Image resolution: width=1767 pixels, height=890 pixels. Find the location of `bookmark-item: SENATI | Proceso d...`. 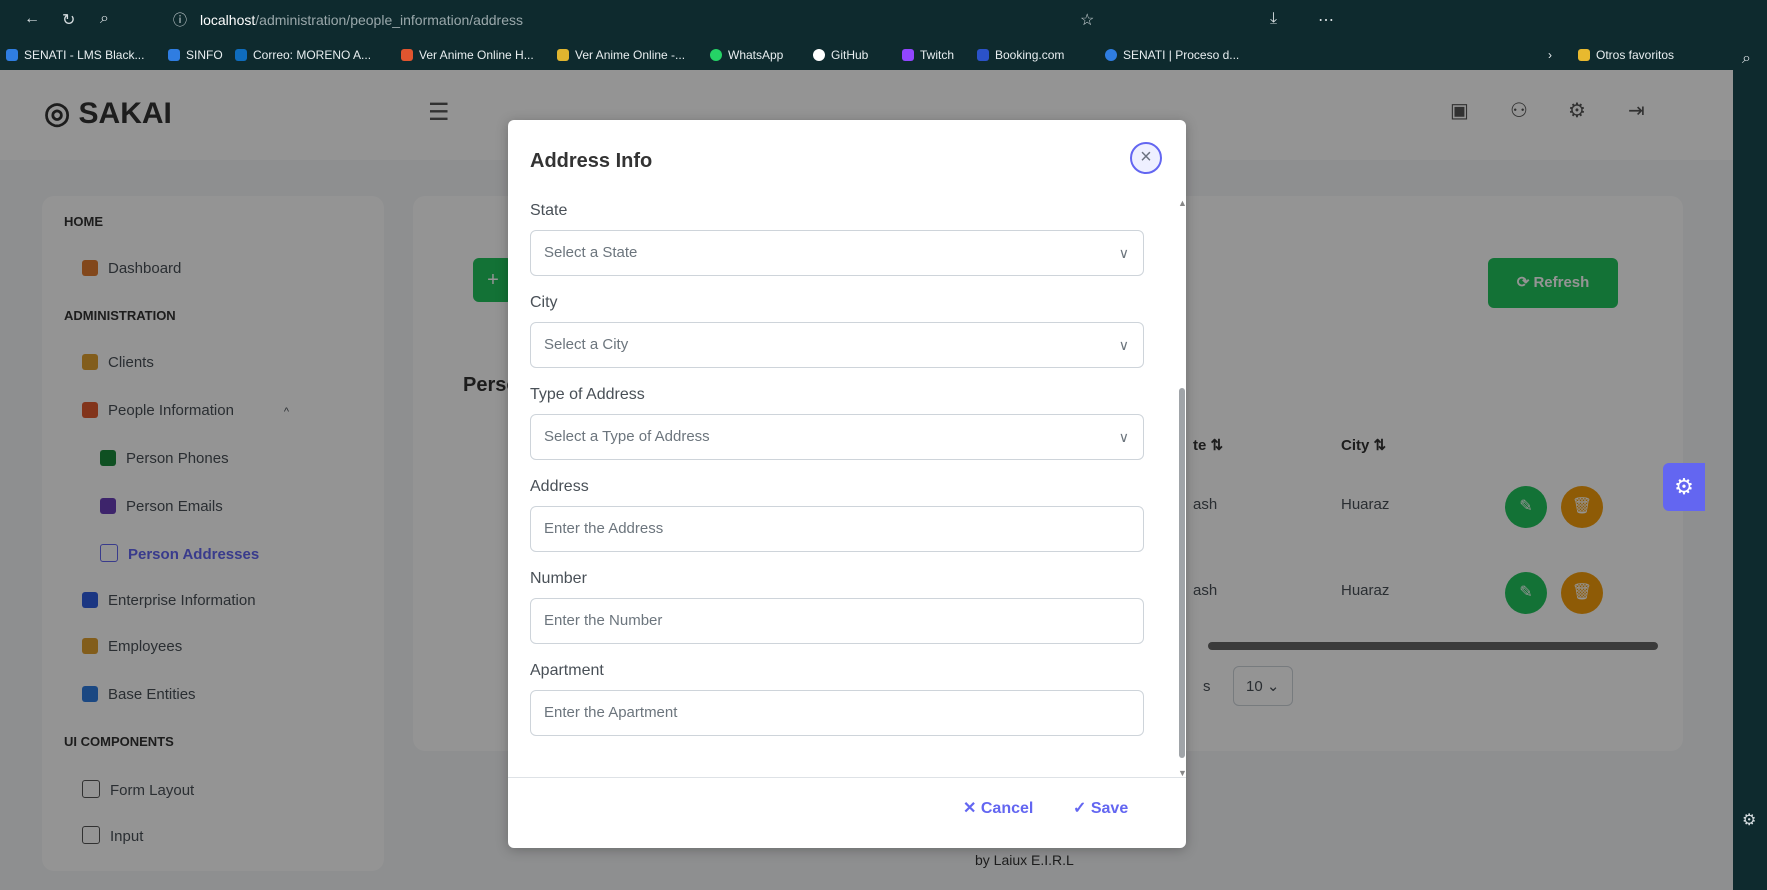

bookmark-item: SENATI | Proceso d... is located at coordinates (1172, 55).